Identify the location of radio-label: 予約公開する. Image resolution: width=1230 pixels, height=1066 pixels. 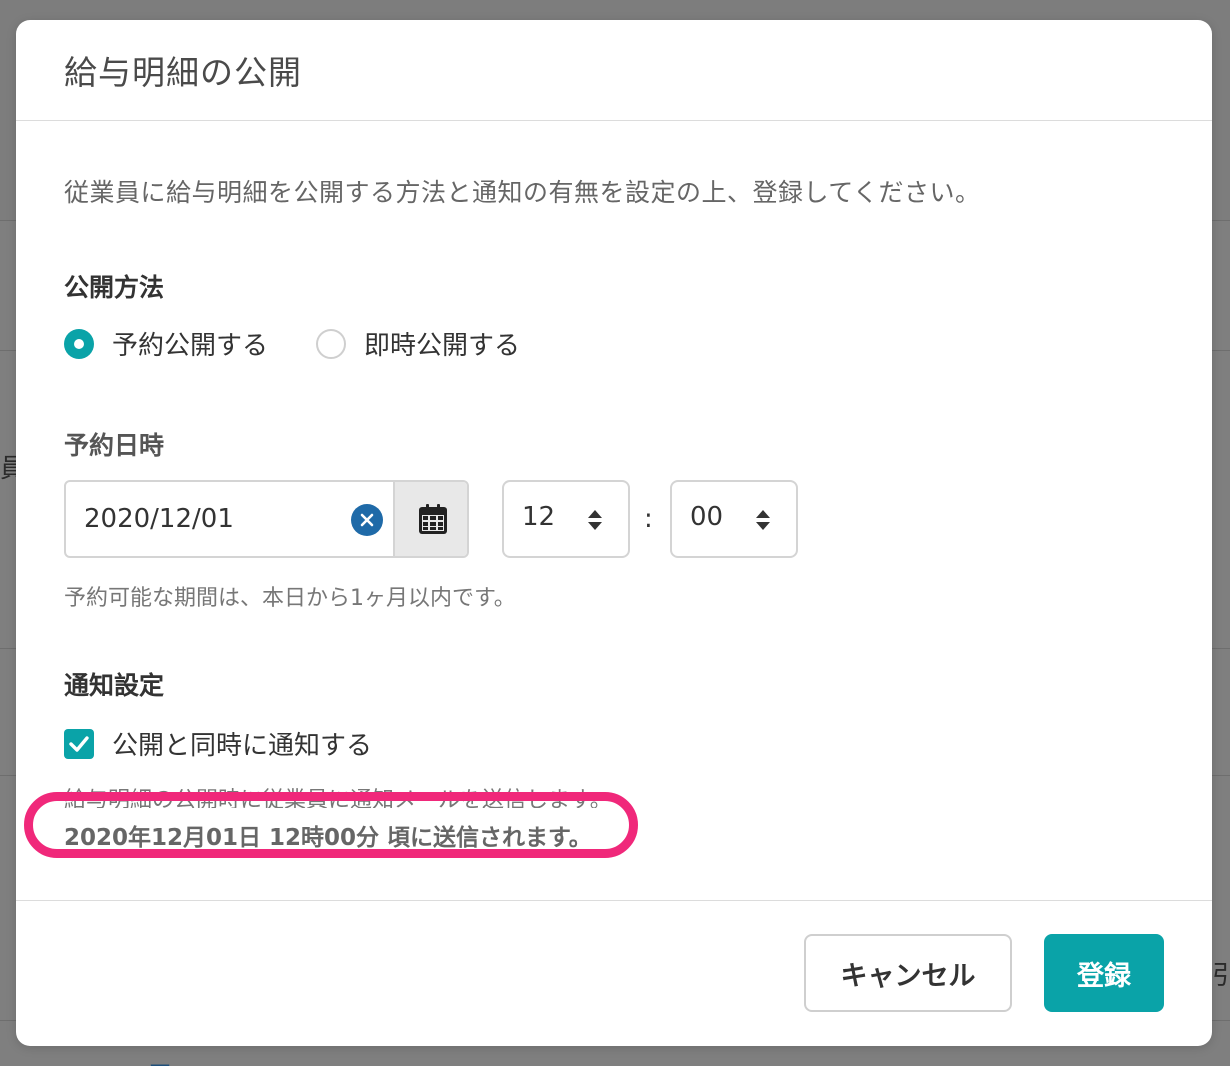
(190, 346).